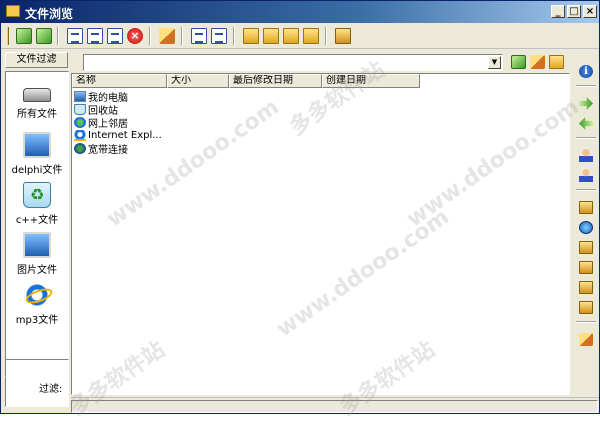  I want to click on filter-item-mp3: mp3文件, so click(37, 304).